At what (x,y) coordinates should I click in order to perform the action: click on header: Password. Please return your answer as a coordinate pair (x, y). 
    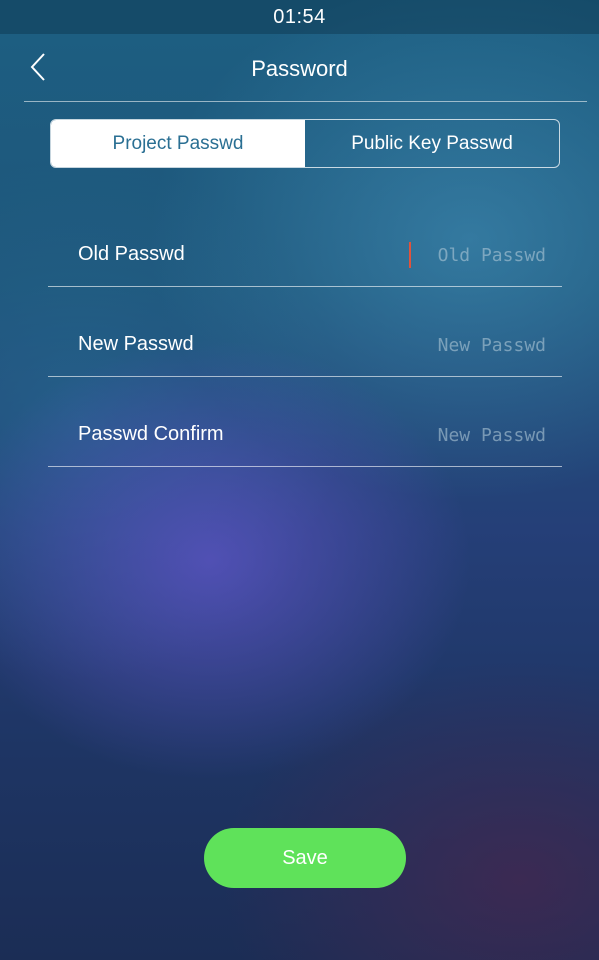
    Looking at the image, I should click on (299, 68).